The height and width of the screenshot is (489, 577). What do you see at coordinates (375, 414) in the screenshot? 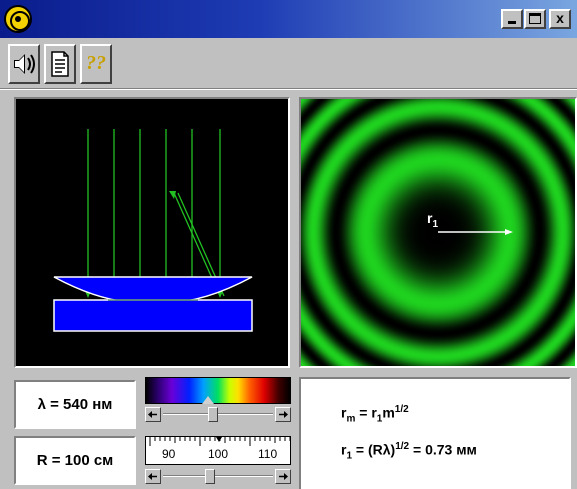
I see `ring-radius-formula: rm = r1m1/2` at bounding box center [375, 414].